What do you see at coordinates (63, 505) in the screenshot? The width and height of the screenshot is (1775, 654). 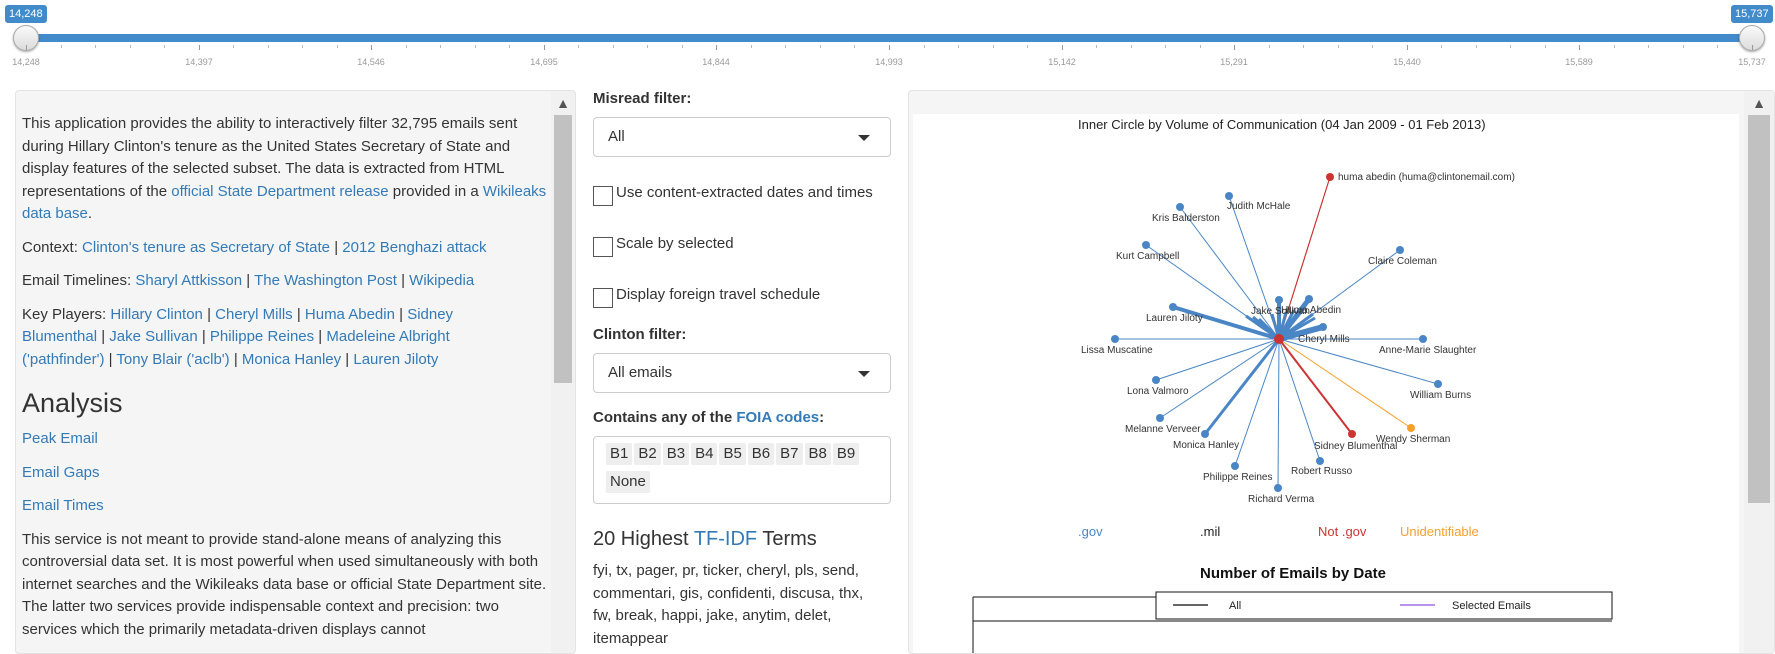 I see `email-times-link: Email Times` at bounding box center [63, 505].